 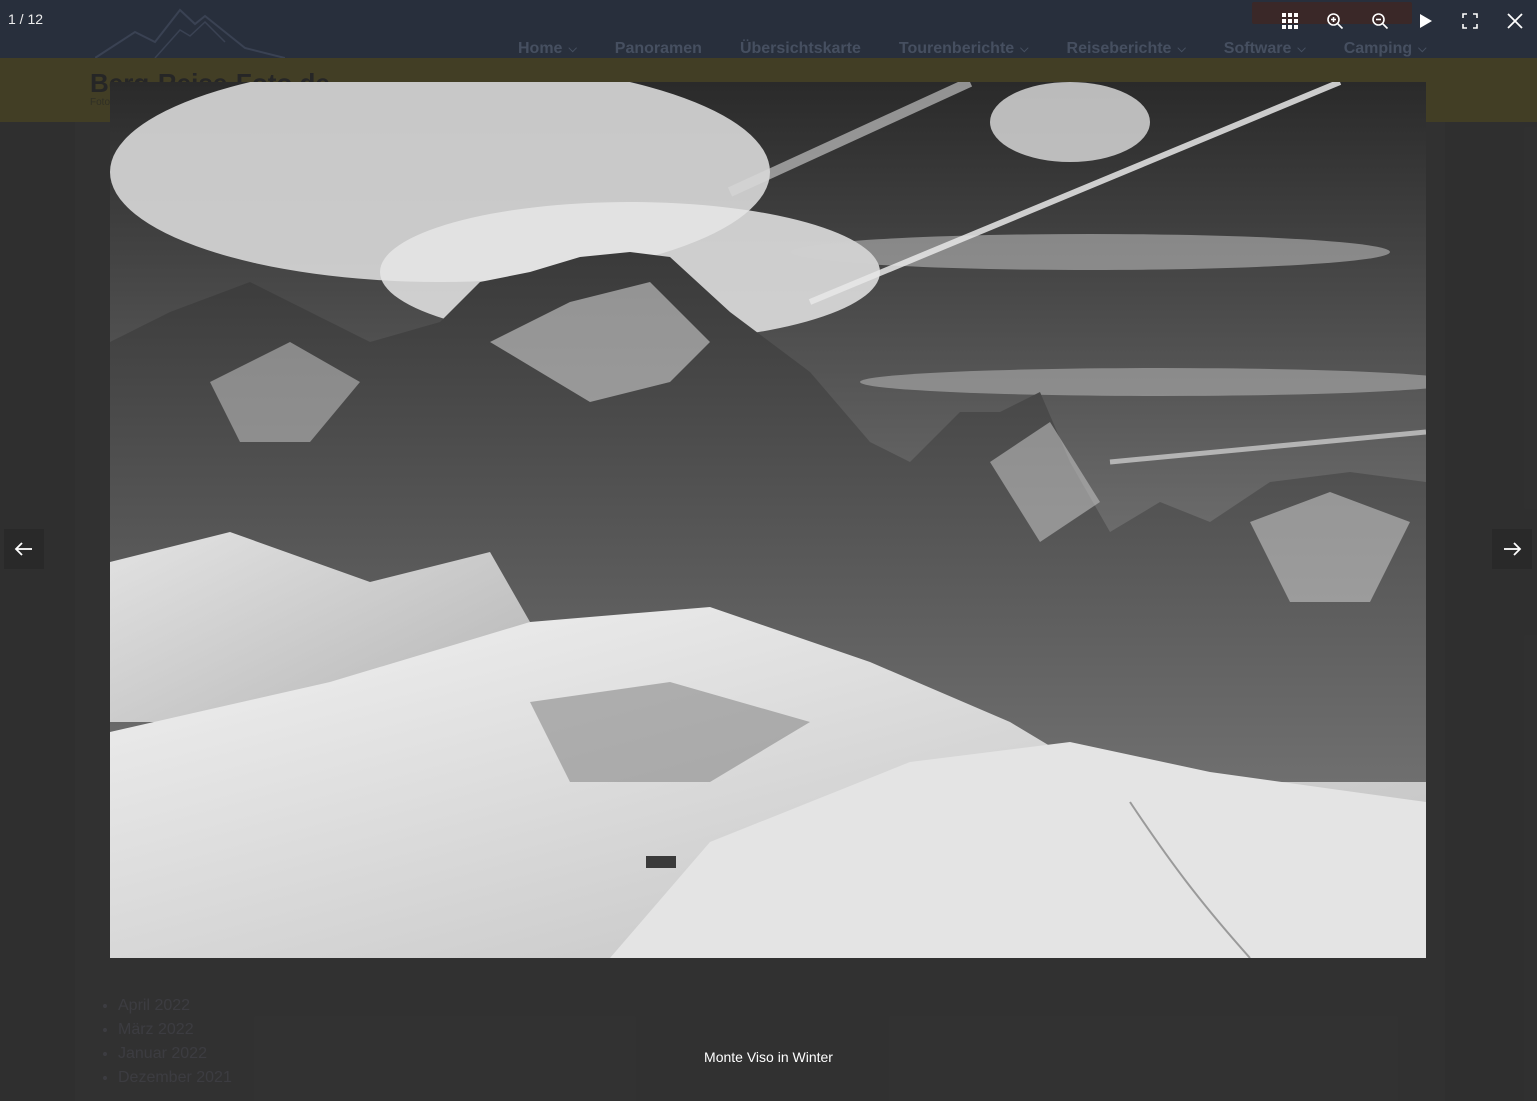 I want to click on fullscreen-button, so click(x=1469, y=21).